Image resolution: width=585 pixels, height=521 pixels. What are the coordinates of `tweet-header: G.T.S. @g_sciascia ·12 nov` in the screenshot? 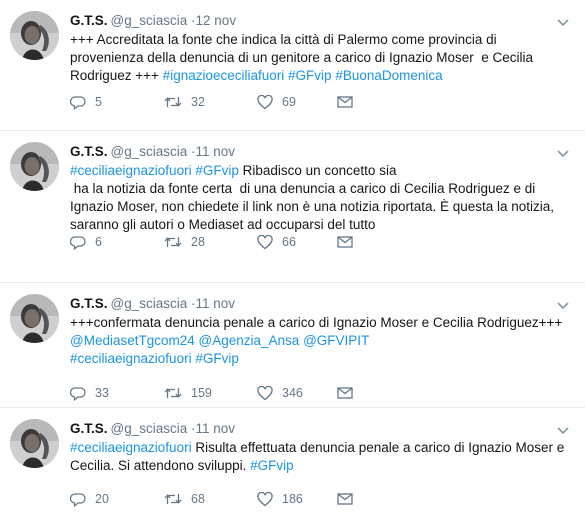 It's located at (320, 21).